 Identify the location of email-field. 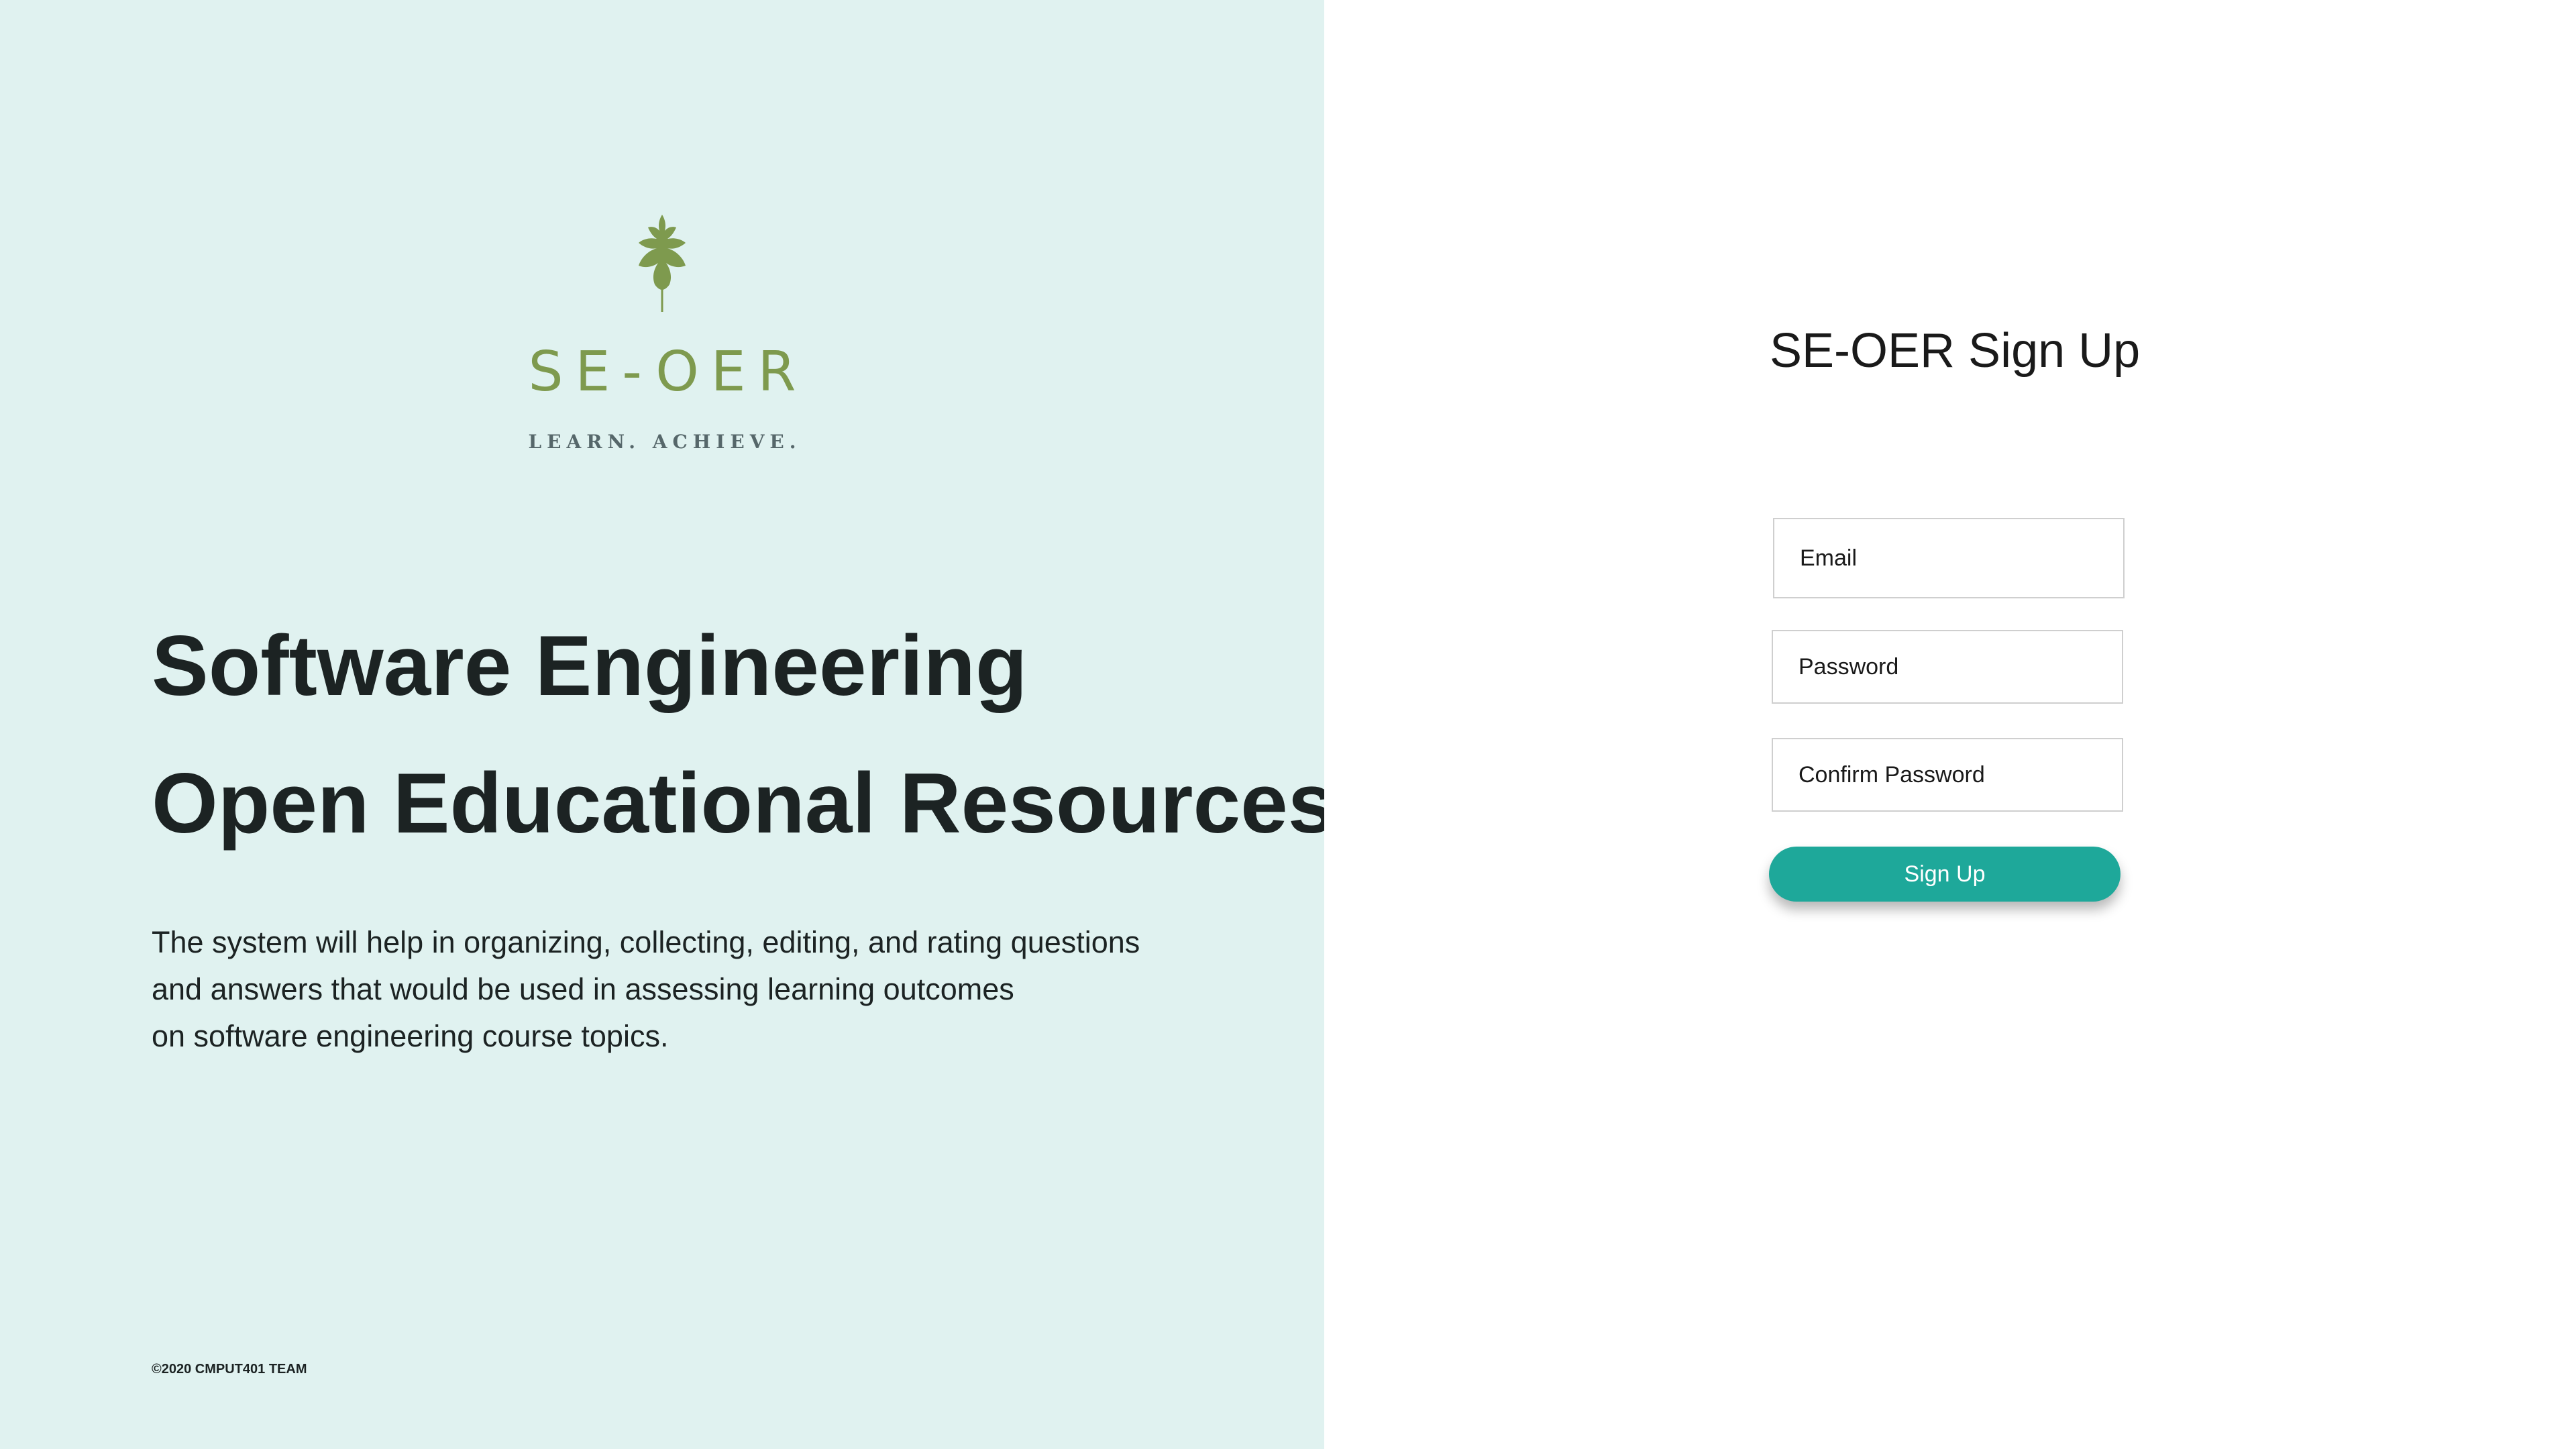
(1949, 558).